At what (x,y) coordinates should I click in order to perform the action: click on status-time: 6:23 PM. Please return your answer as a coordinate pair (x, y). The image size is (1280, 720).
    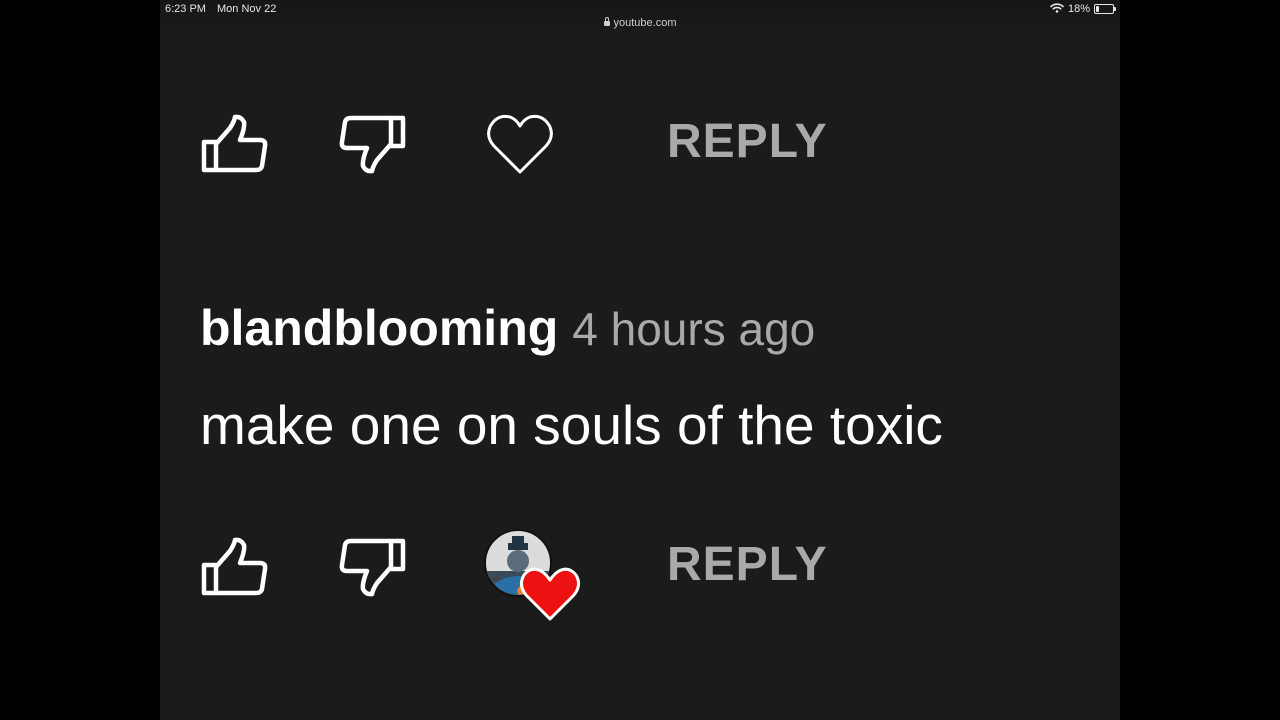
    Looking at the image, I should click on (185, 9).